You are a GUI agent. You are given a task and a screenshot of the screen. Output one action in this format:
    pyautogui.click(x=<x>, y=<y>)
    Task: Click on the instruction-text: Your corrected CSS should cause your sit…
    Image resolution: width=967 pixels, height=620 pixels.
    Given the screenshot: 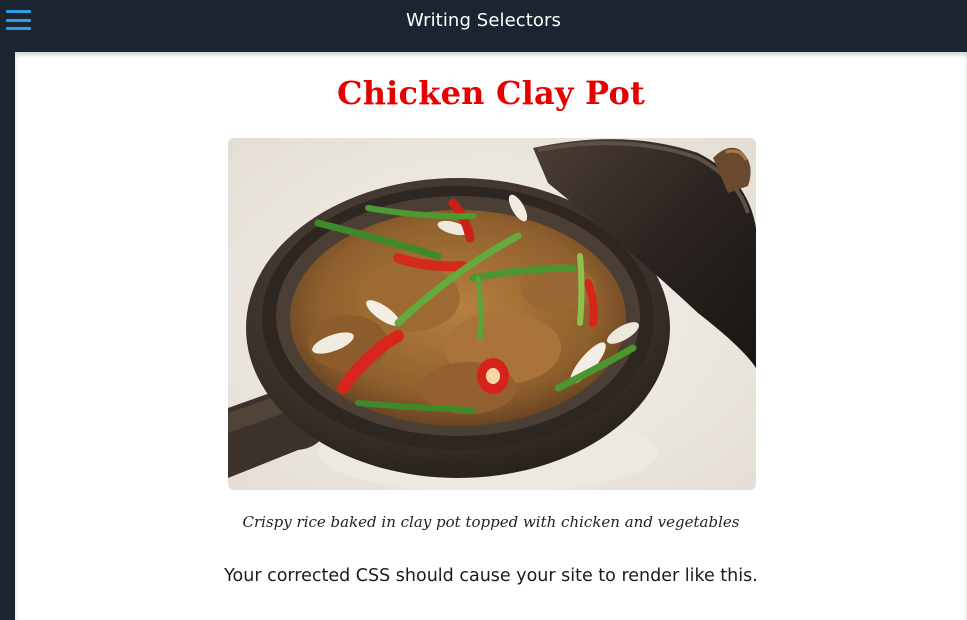 What is the action you would take?
    pyautogui.click(x=491, y=576)
    